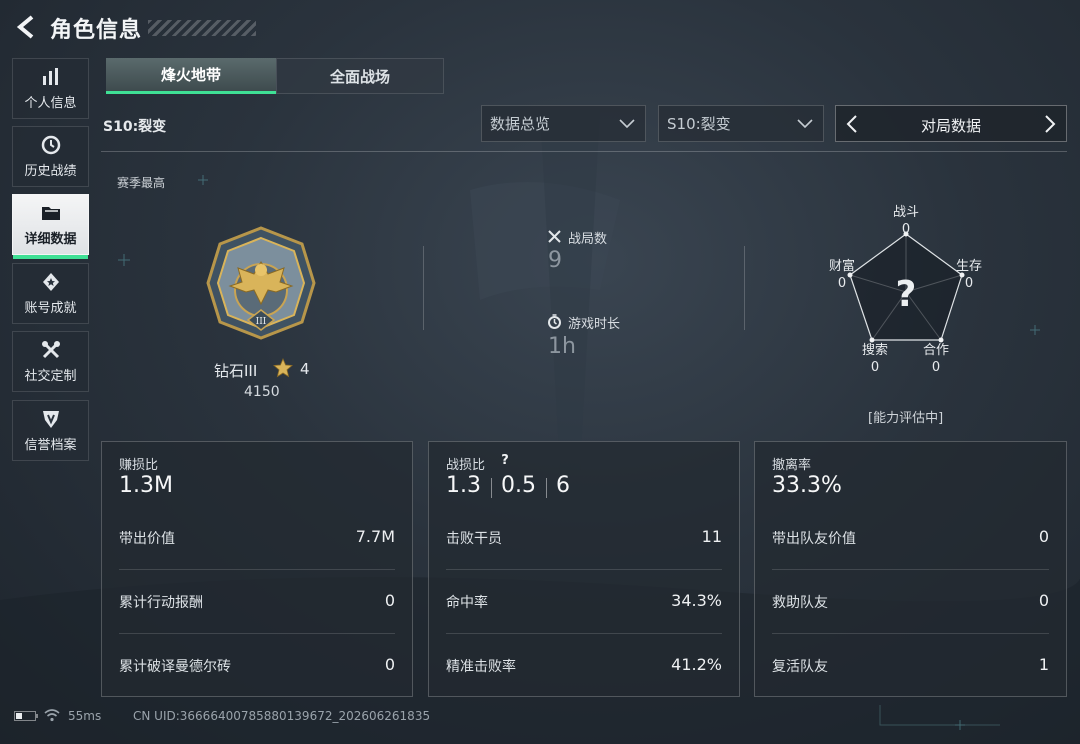  Describe the element at coordinates (563, 485) in the screenshot. I see `kd-kills-value: 6` at that location.